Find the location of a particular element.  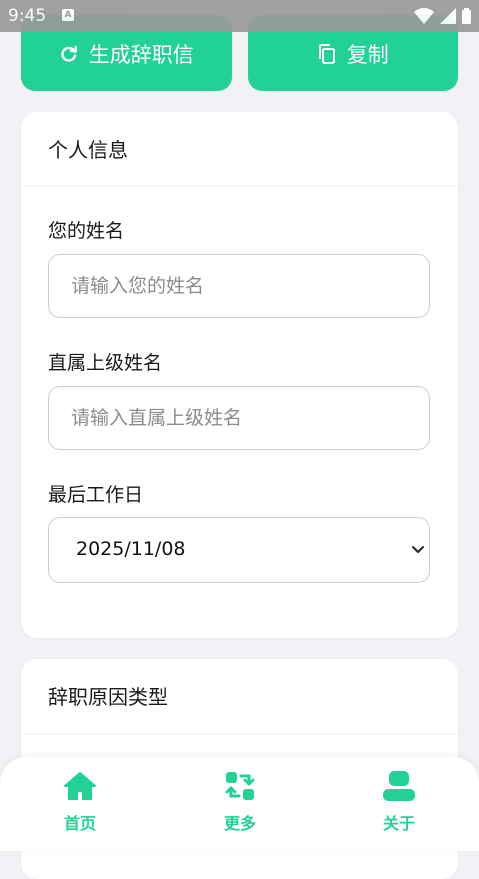

copy-label: 复制 is located at coordinates (367, 55).